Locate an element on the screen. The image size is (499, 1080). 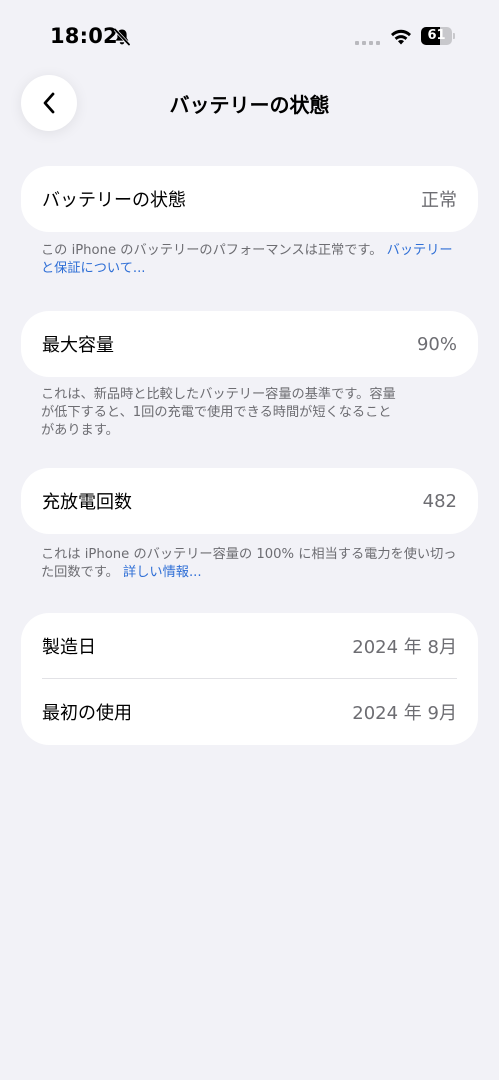
max-capacity-value: 90% is located at coordinates (436, 344).